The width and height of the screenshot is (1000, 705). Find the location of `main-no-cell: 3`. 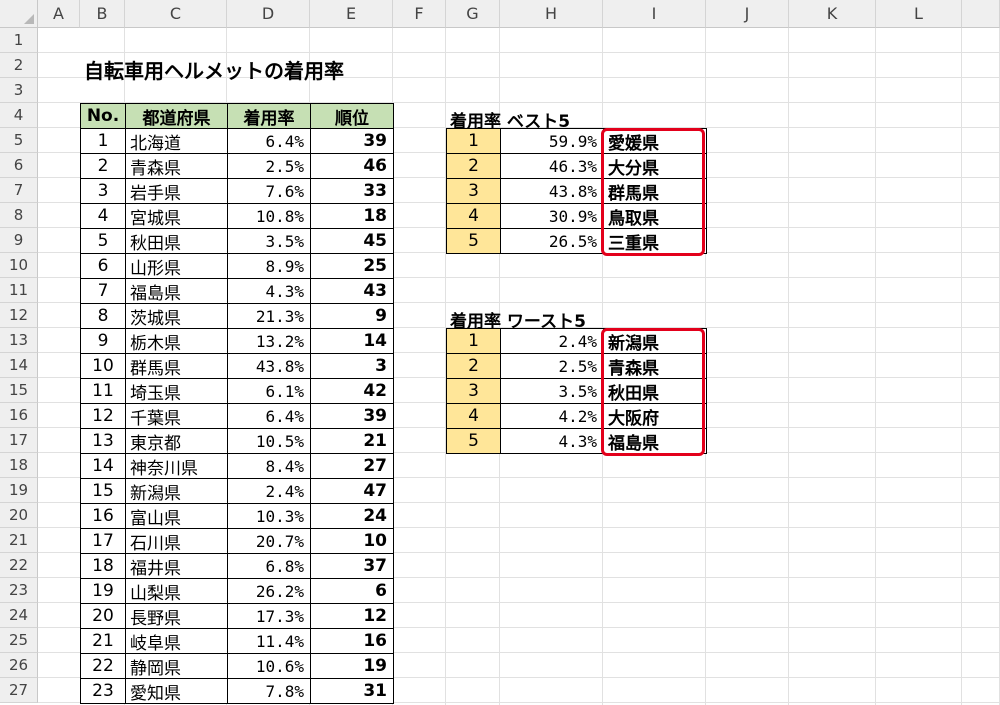

main-no-cell: 3 is located at coordinates (103, 191).